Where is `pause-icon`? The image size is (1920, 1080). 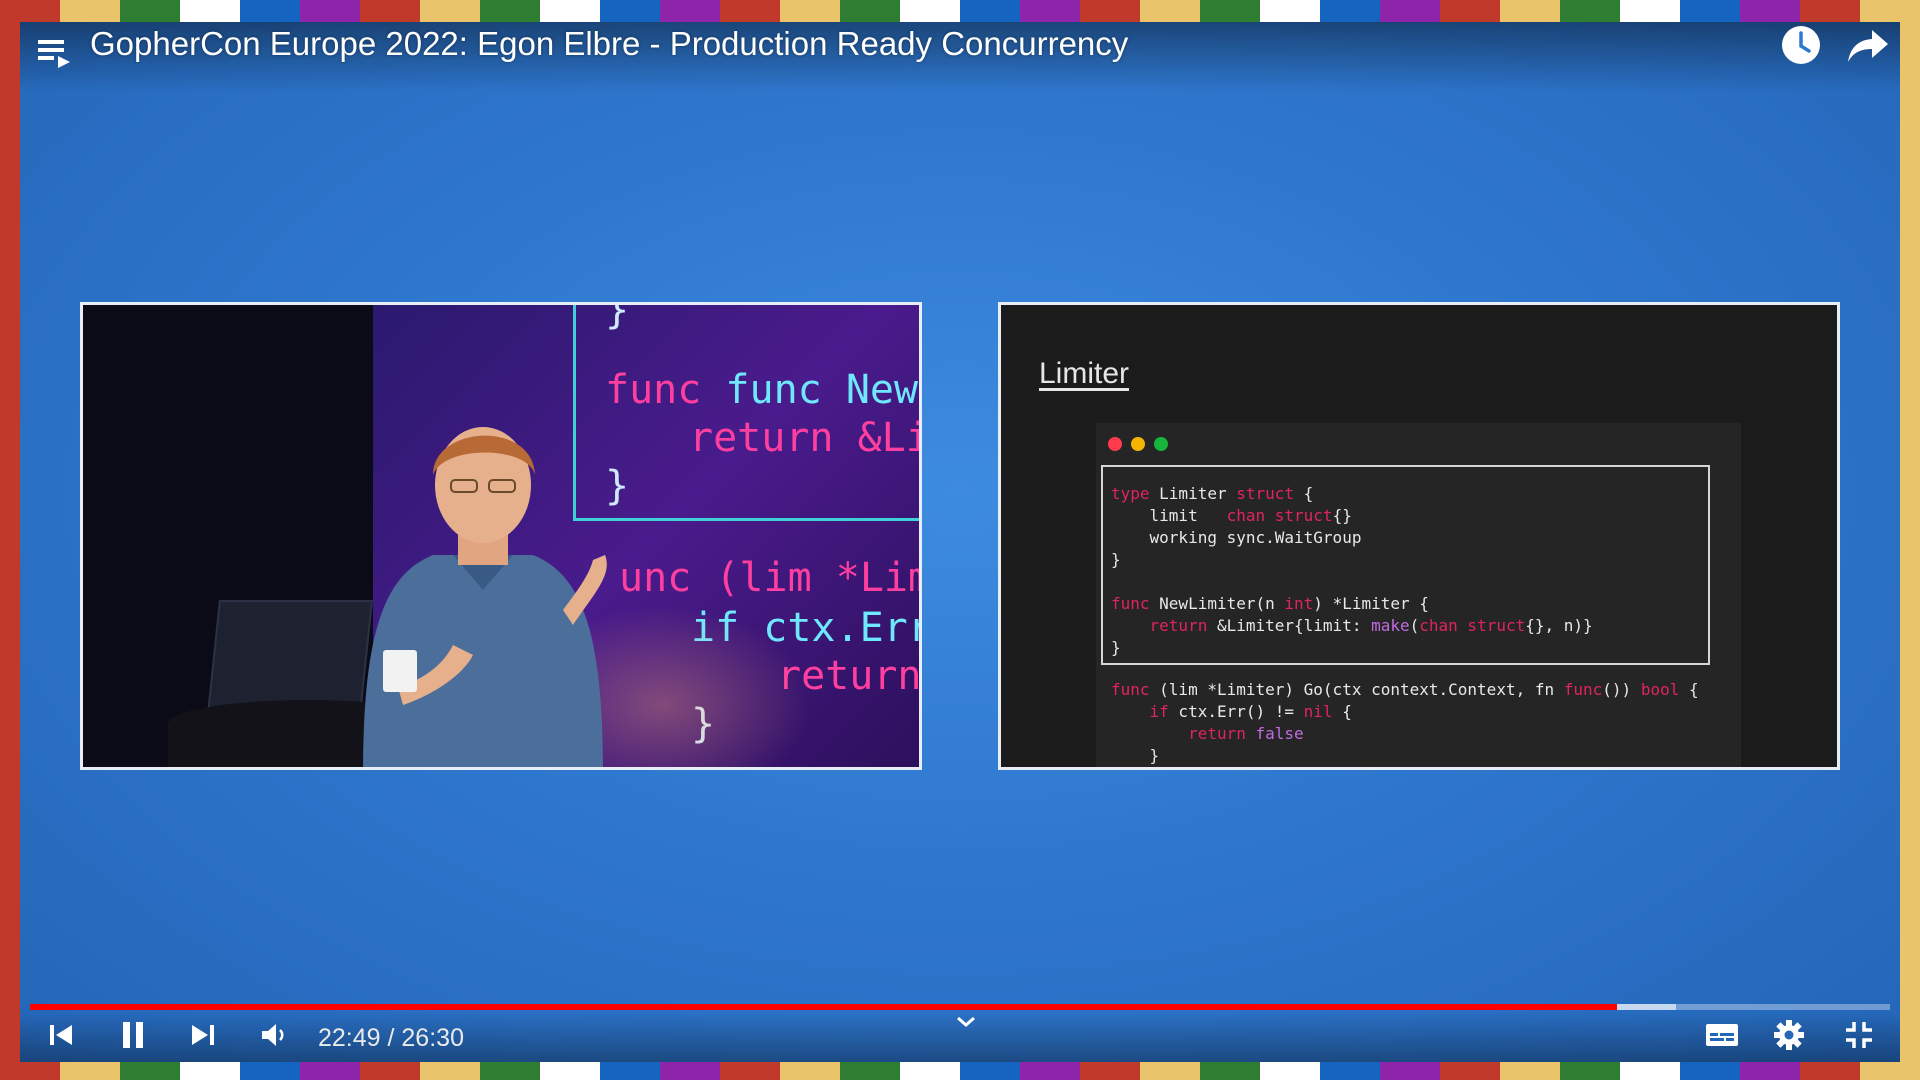 pause-icon is located at coordinates (133, 1035).